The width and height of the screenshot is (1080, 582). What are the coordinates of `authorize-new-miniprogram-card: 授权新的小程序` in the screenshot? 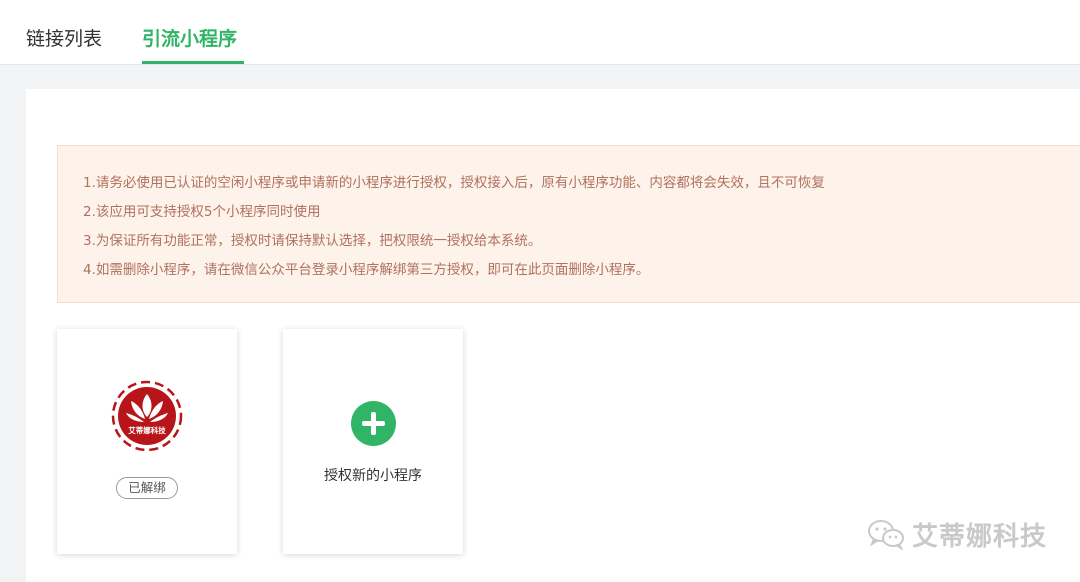 It's located at (373, 441).